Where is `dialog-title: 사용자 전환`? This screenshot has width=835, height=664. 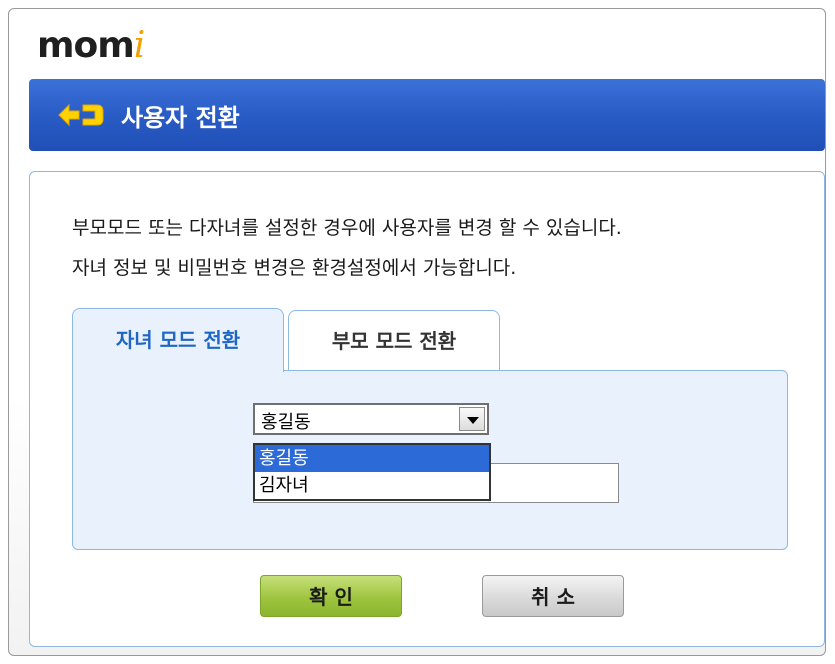 dialog-title: 사용자 전환 is located at coordinates (180, 118).